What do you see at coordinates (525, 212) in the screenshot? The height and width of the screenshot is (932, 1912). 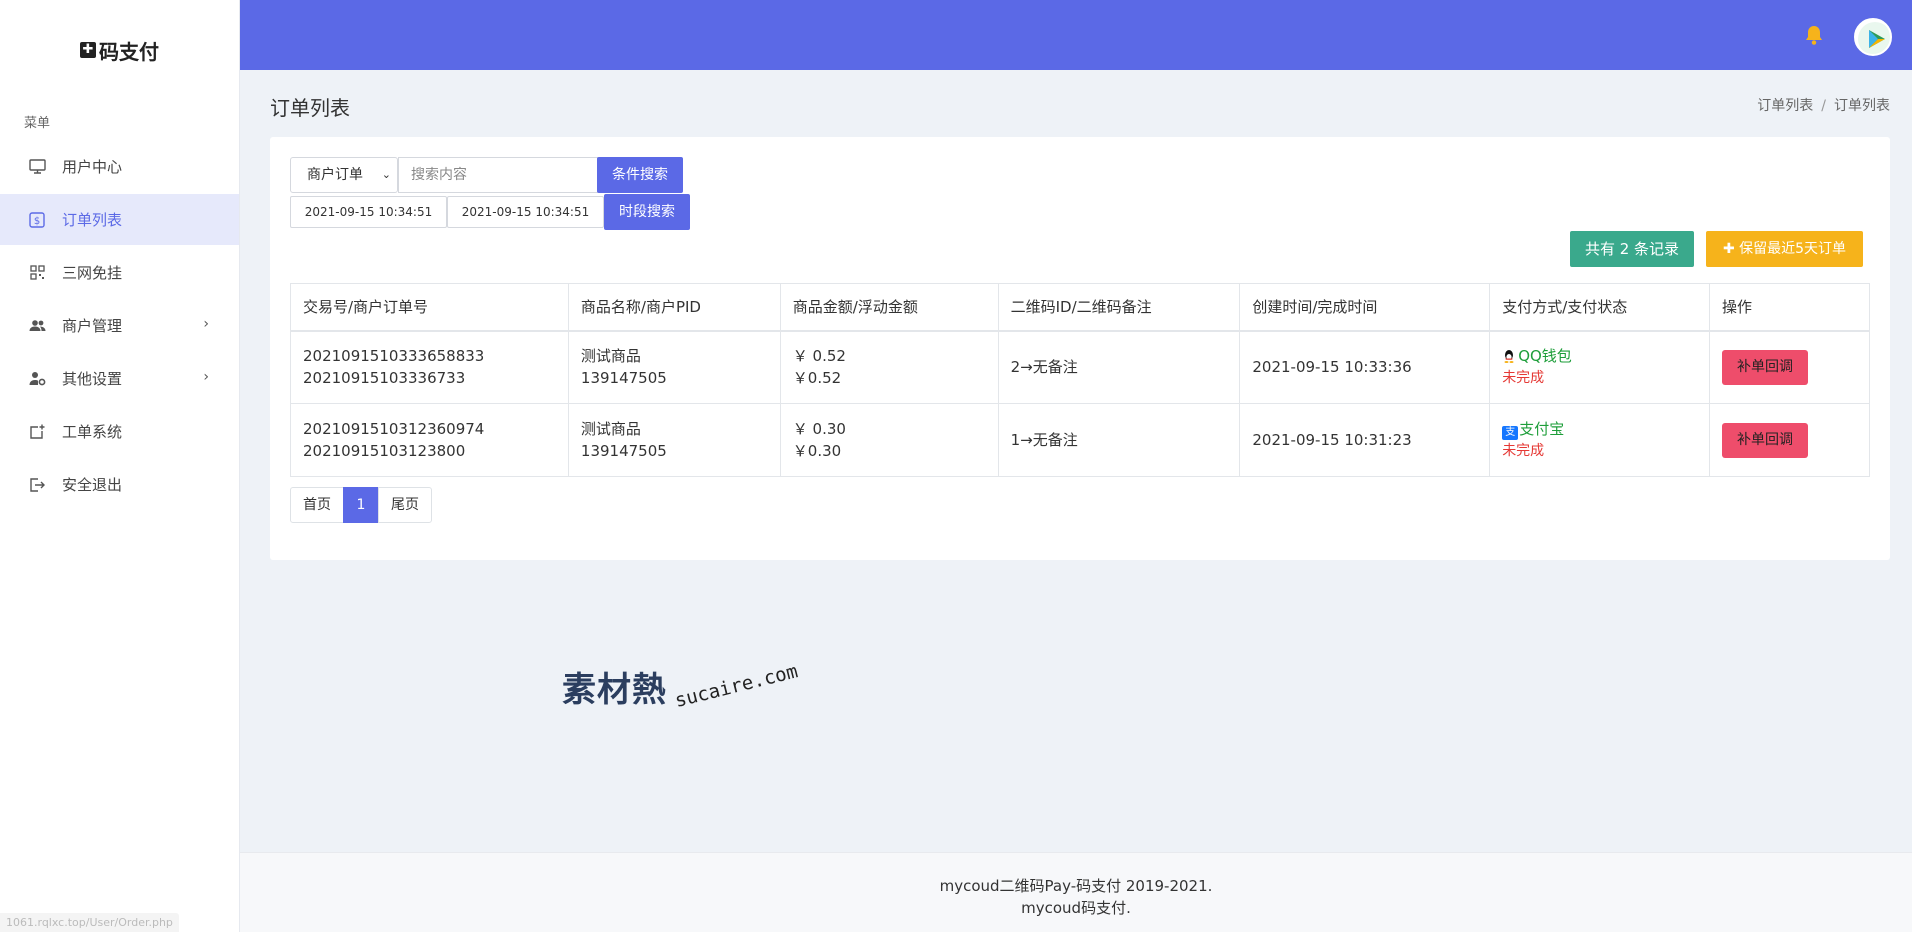 I see `date-end-input: 2021-09-15 10:34:51` at bounding box center [525, 212].